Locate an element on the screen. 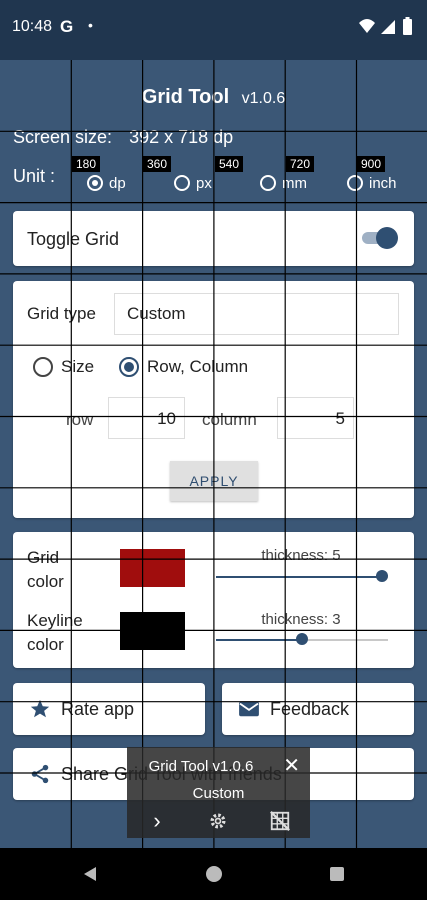 Image resolution: width=427 pixels, height=900 pixels. mode-option-label: Row, Column is located at coordinates (198, 366).